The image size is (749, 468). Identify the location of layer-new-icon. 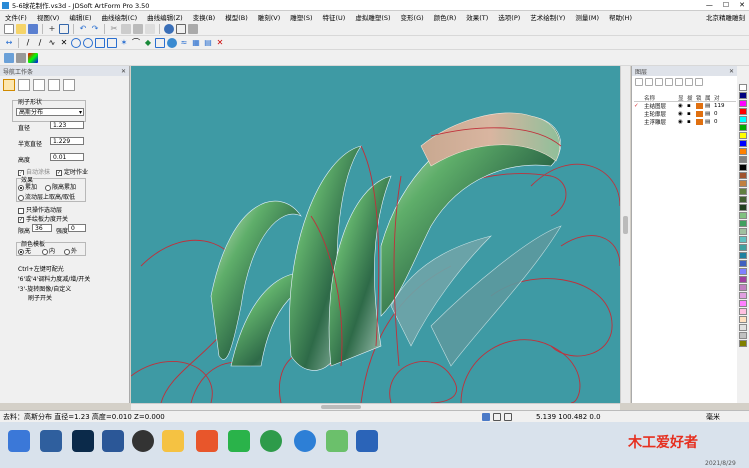
(639, 82).